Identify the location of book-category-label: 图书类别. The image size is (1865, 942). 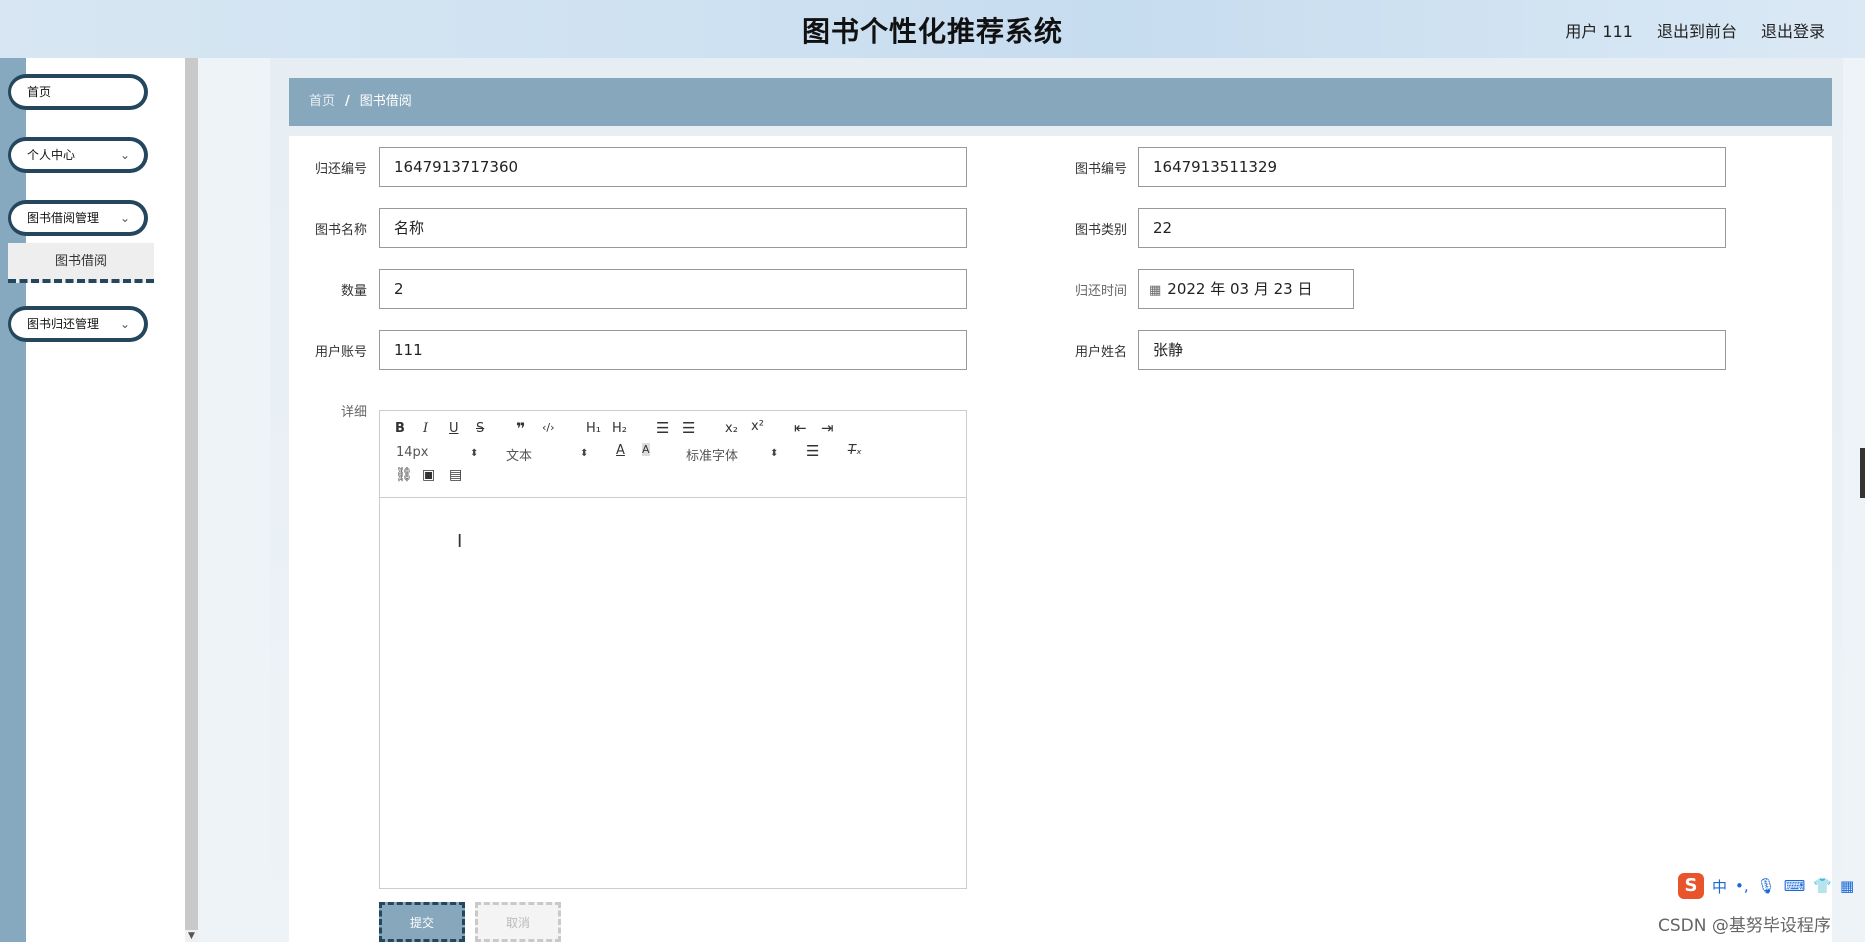
(1100, 230).